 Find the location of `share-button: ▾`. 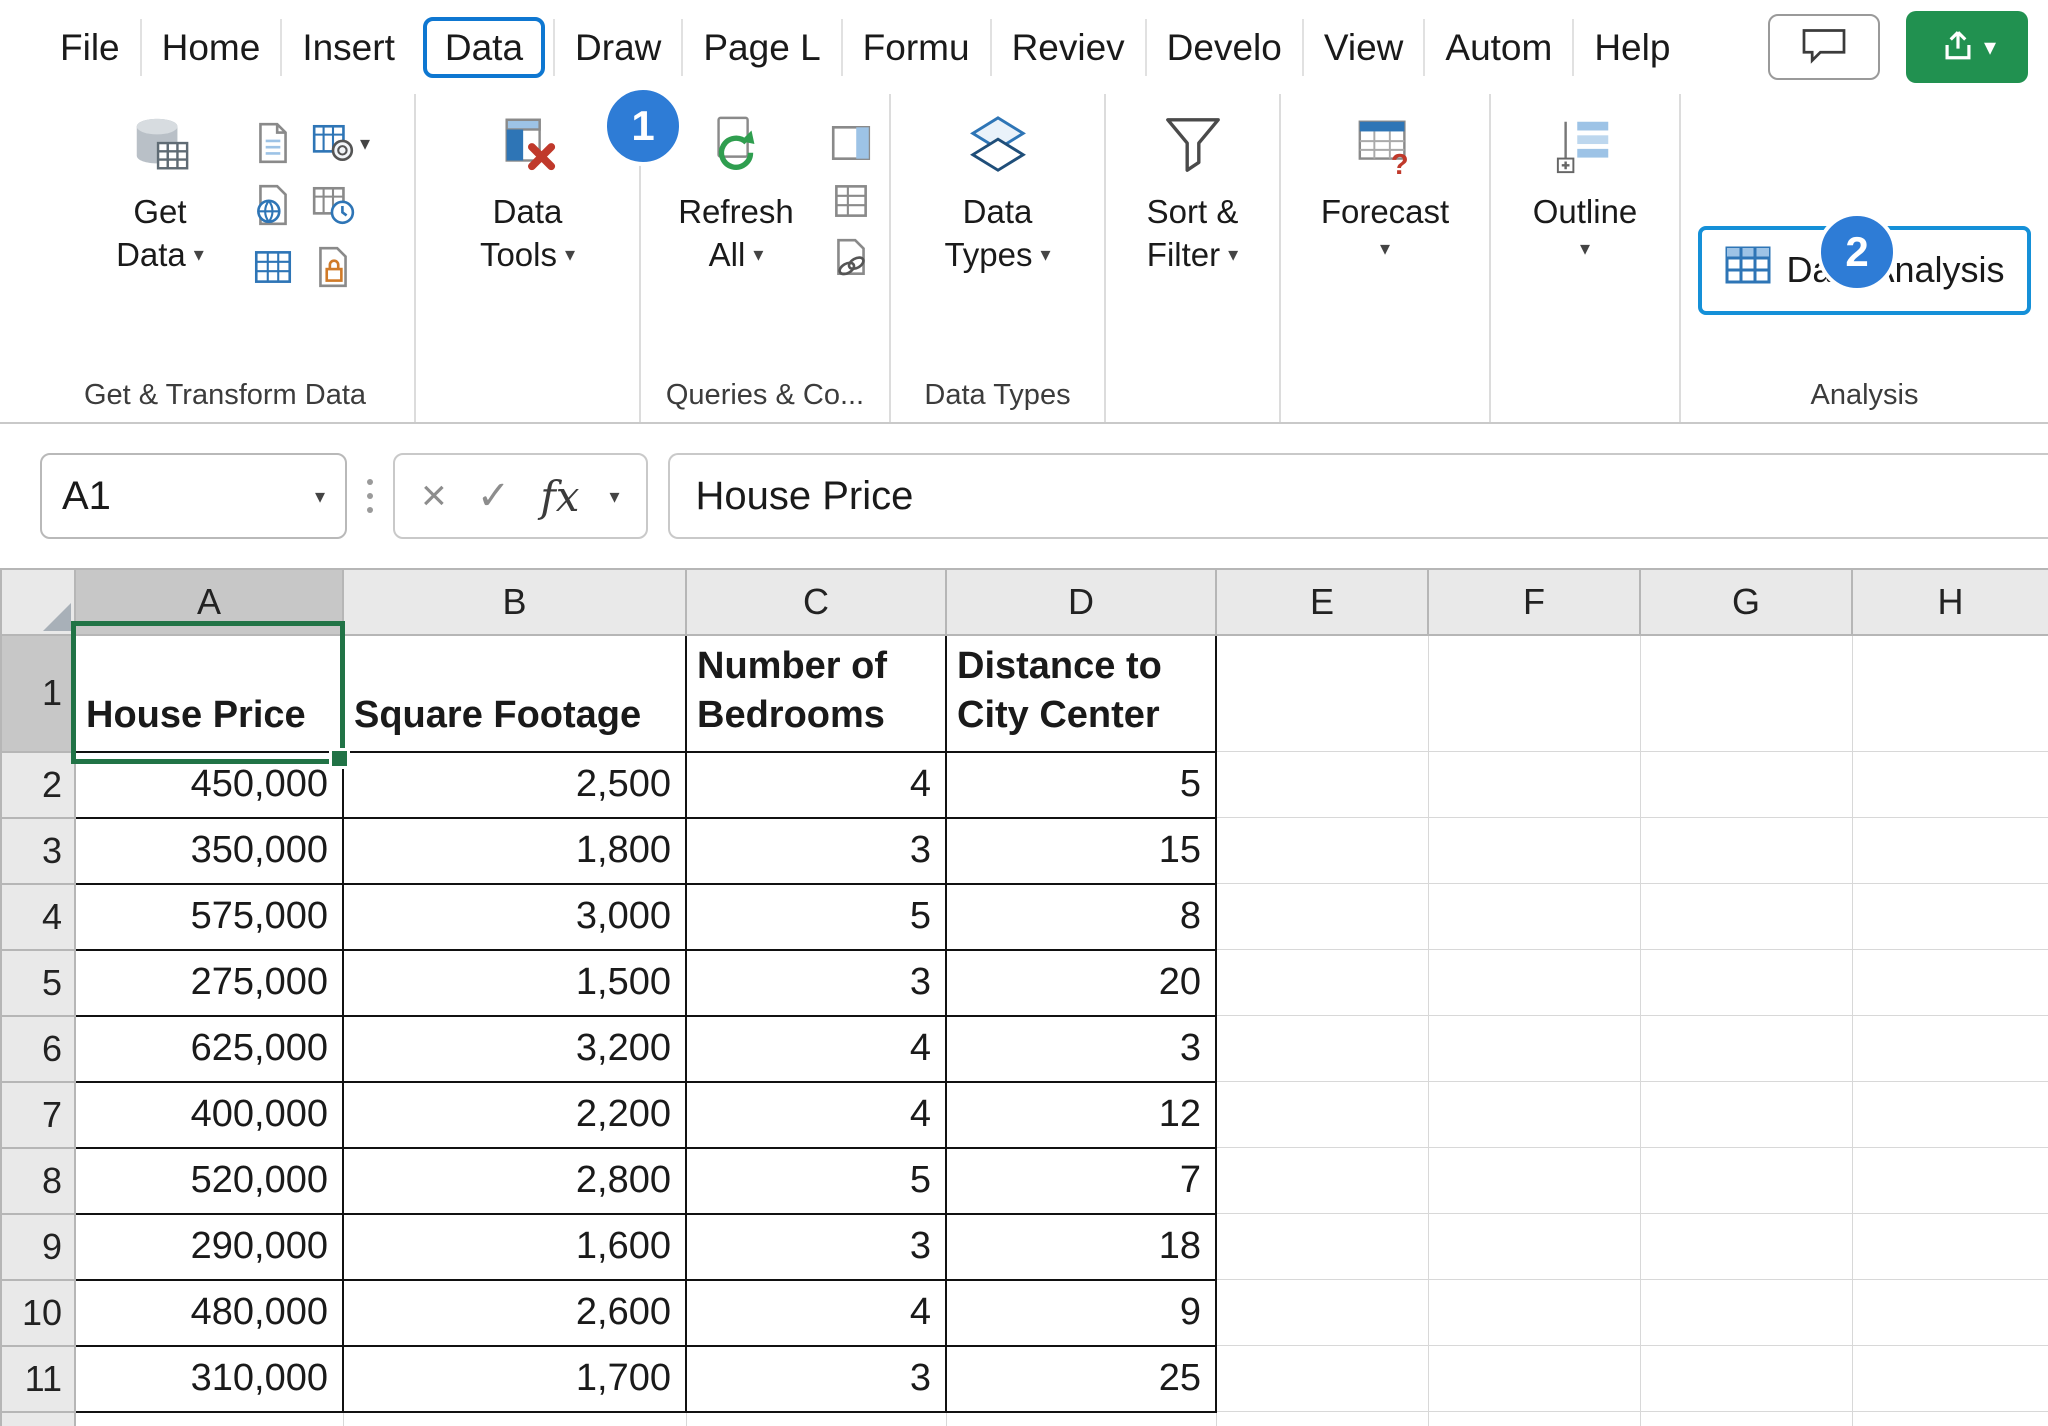

share-button: ▾ is located at coordinates (1967, 47).